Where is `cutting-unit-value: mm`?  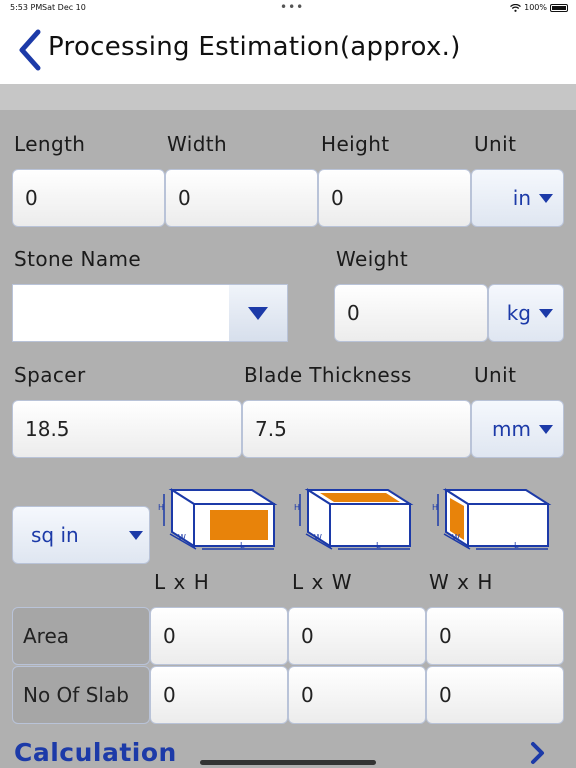
cutting-unit-value: mm is located at coordinates (511, 429).